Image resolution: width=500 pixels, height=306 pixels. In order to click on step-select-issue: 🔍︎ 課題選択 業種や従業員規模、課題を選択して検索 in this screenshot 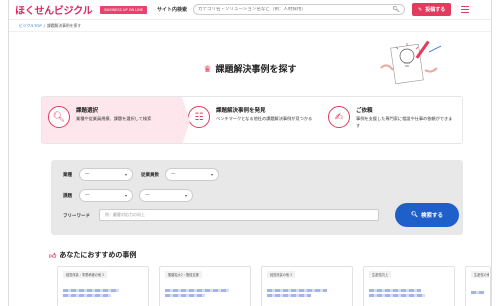, I will do `click(116, 120)`.